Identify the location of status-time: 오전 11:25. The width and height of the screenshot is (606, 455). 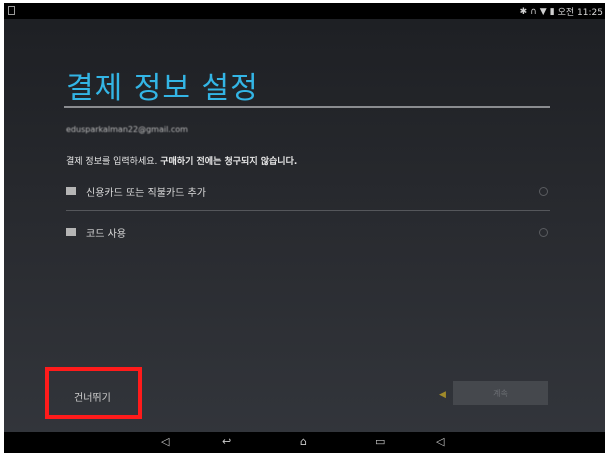
(580, 13).